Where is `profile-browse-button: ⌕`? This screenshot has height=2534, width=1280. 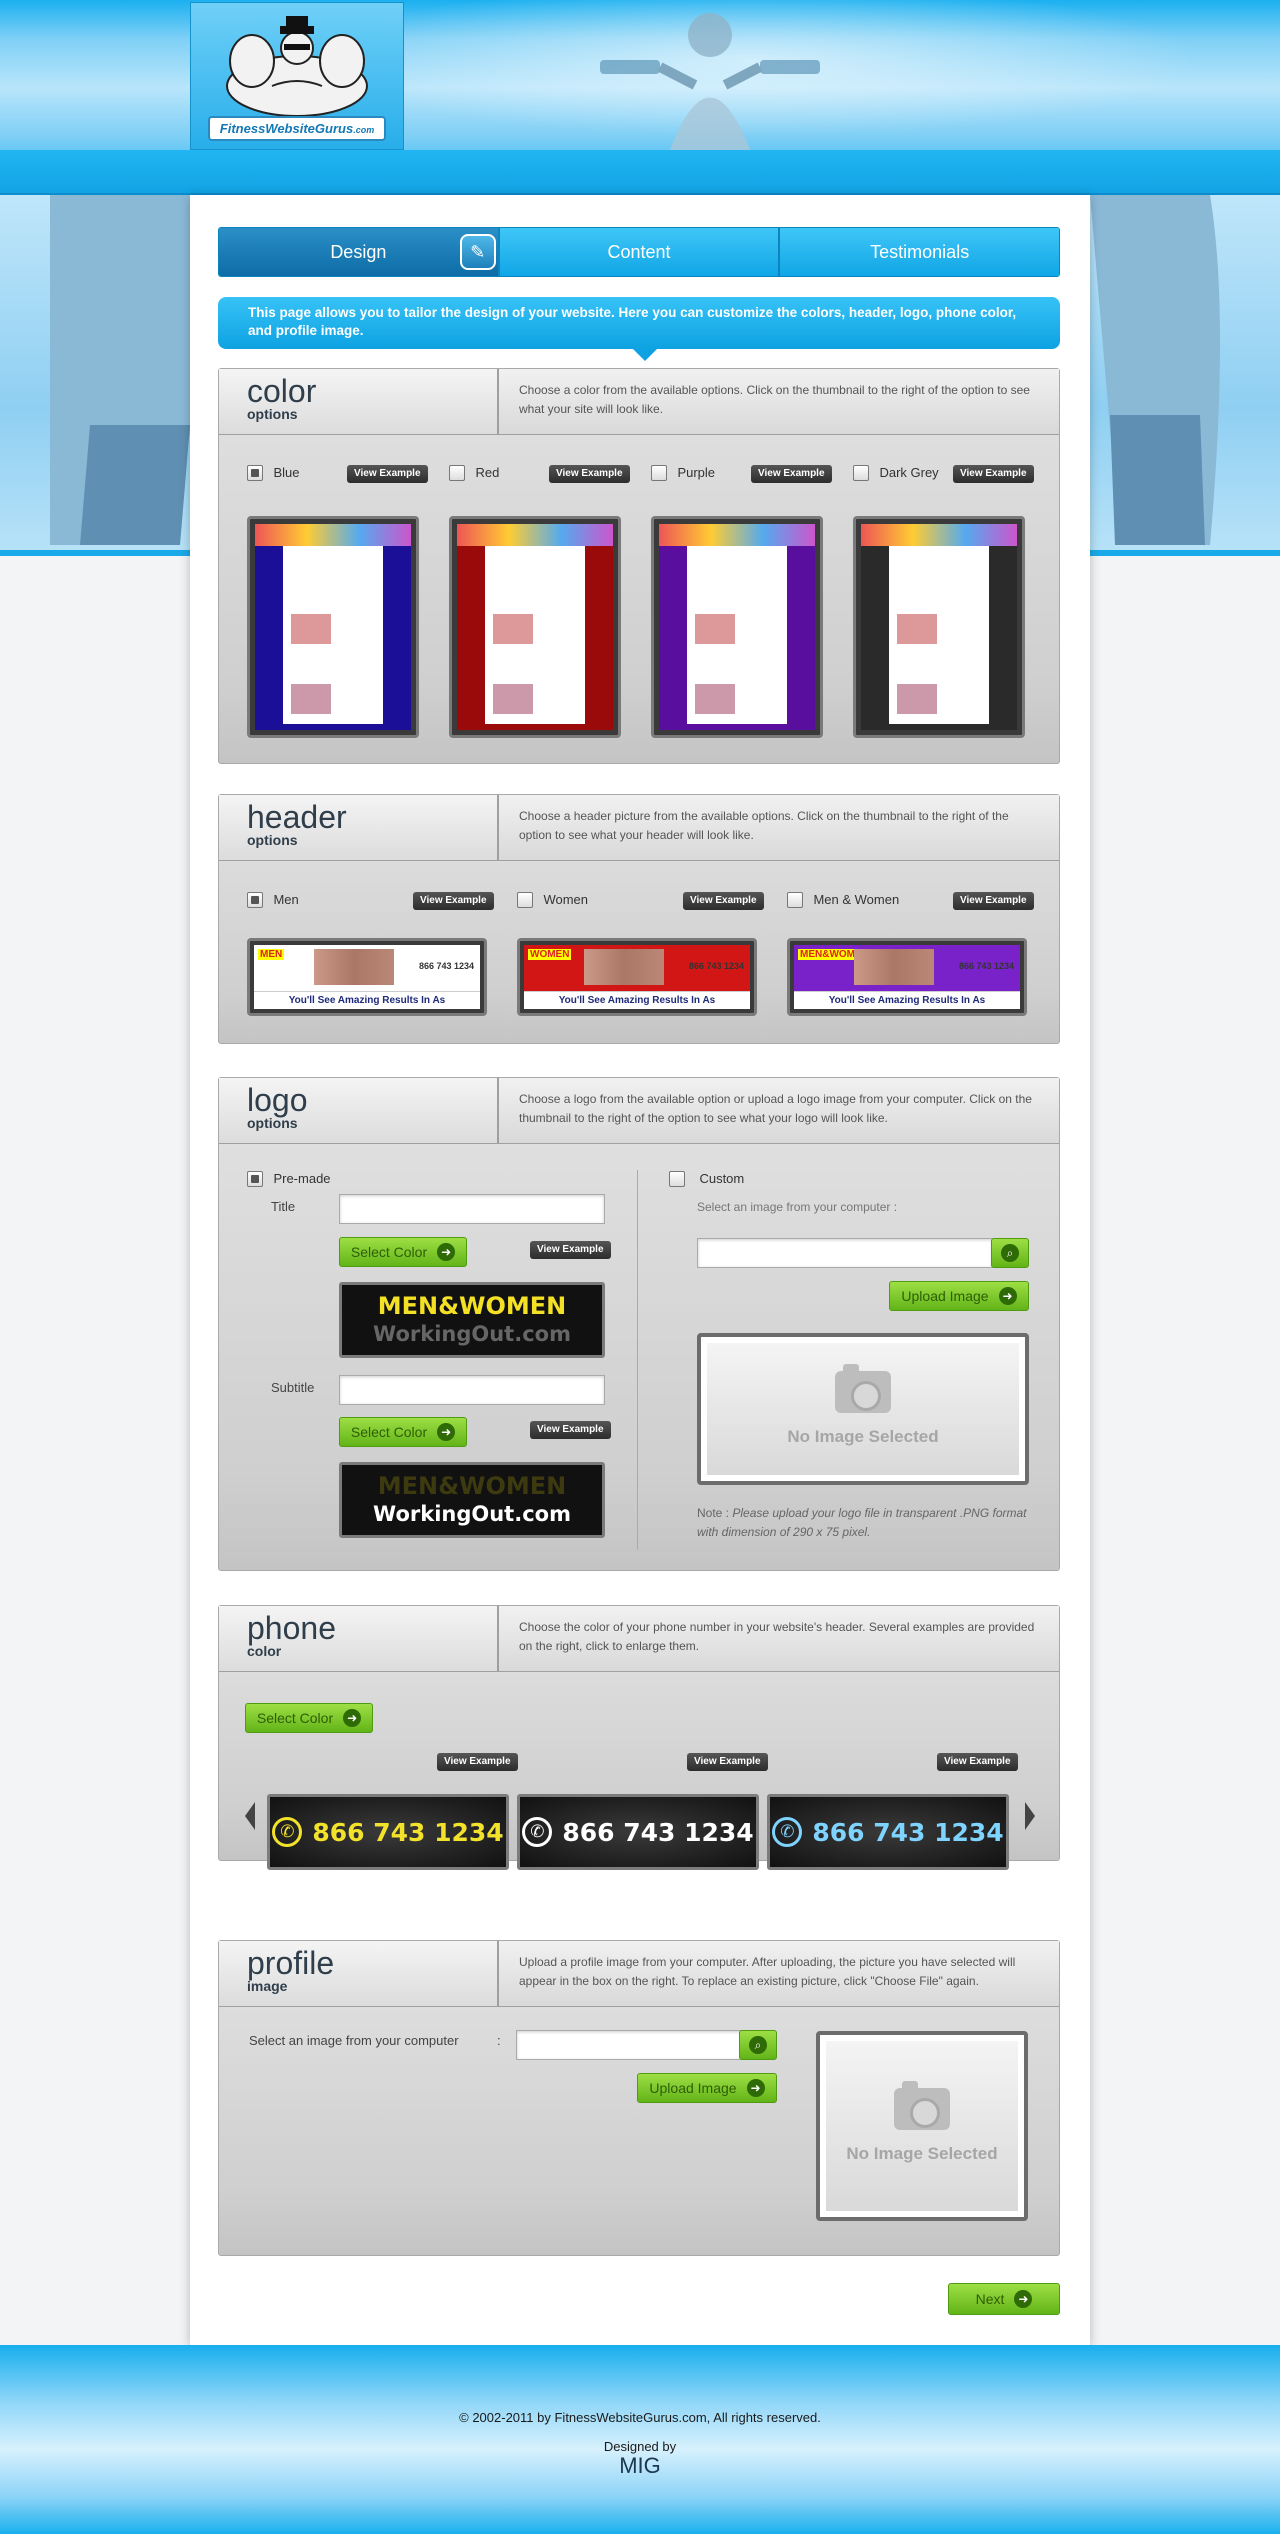
profile-browse-button: ⌕ is located at coordinates (758, 2045).